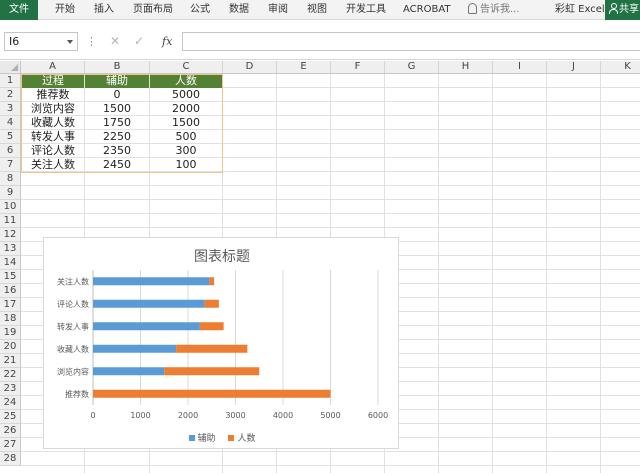 The image size is (640, 473). Describe the element at coordinates (117, 67) in the screenshot. I see `column-header: B` at that location.